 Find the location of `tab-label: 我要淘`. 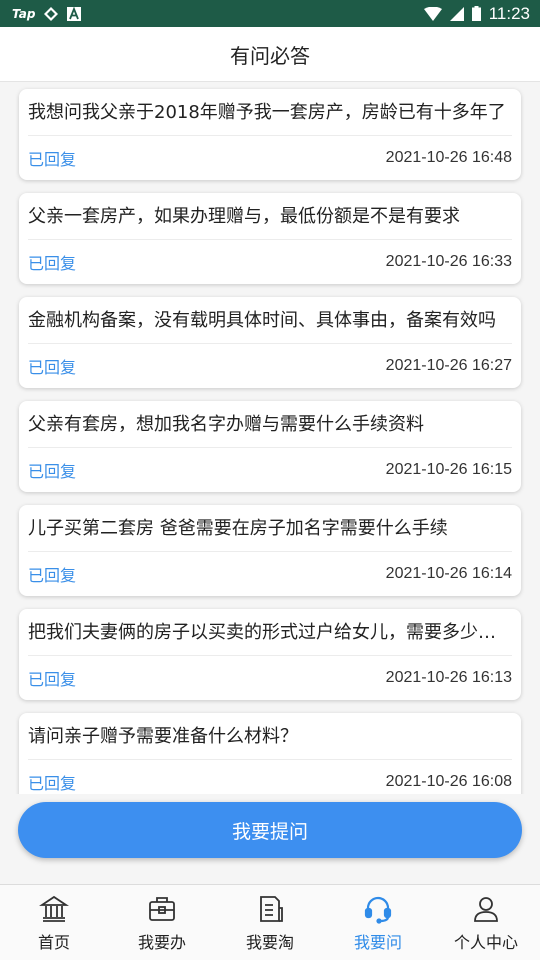

tab-label: 我要淘 is located at coordinates (269, 942).